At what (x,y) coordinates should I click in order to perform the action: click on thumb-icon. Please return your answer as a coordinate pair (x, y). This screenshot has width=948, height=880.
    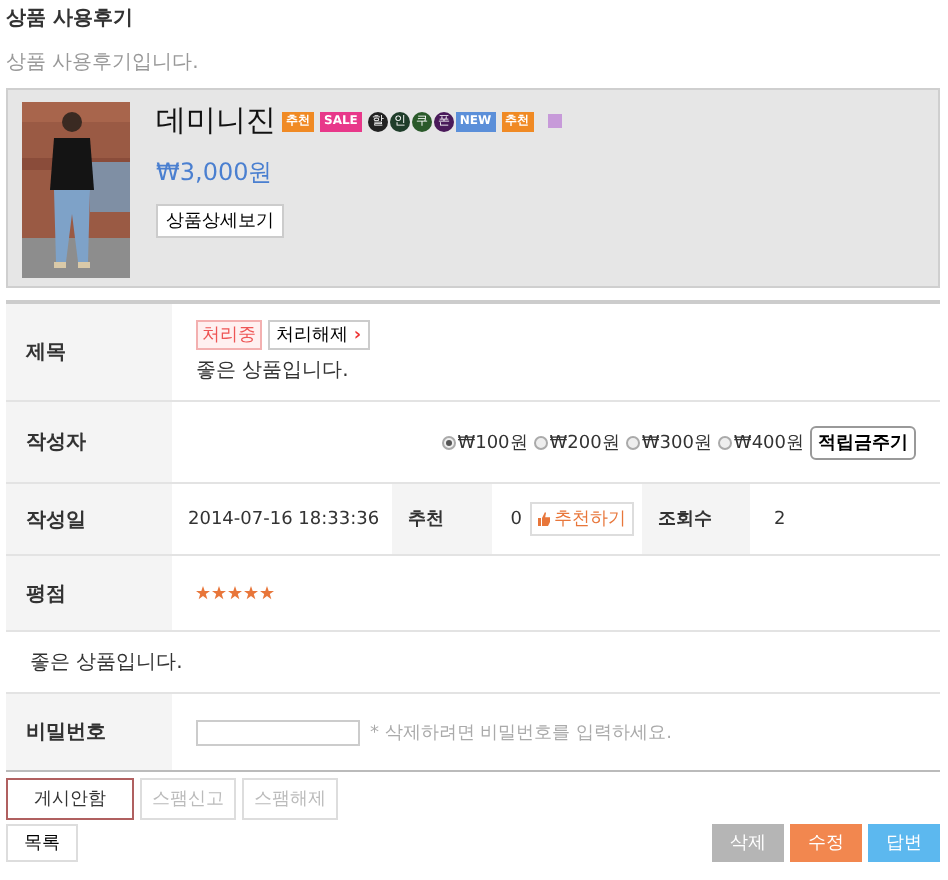
    Looking at the image, I should click on (544, 519).